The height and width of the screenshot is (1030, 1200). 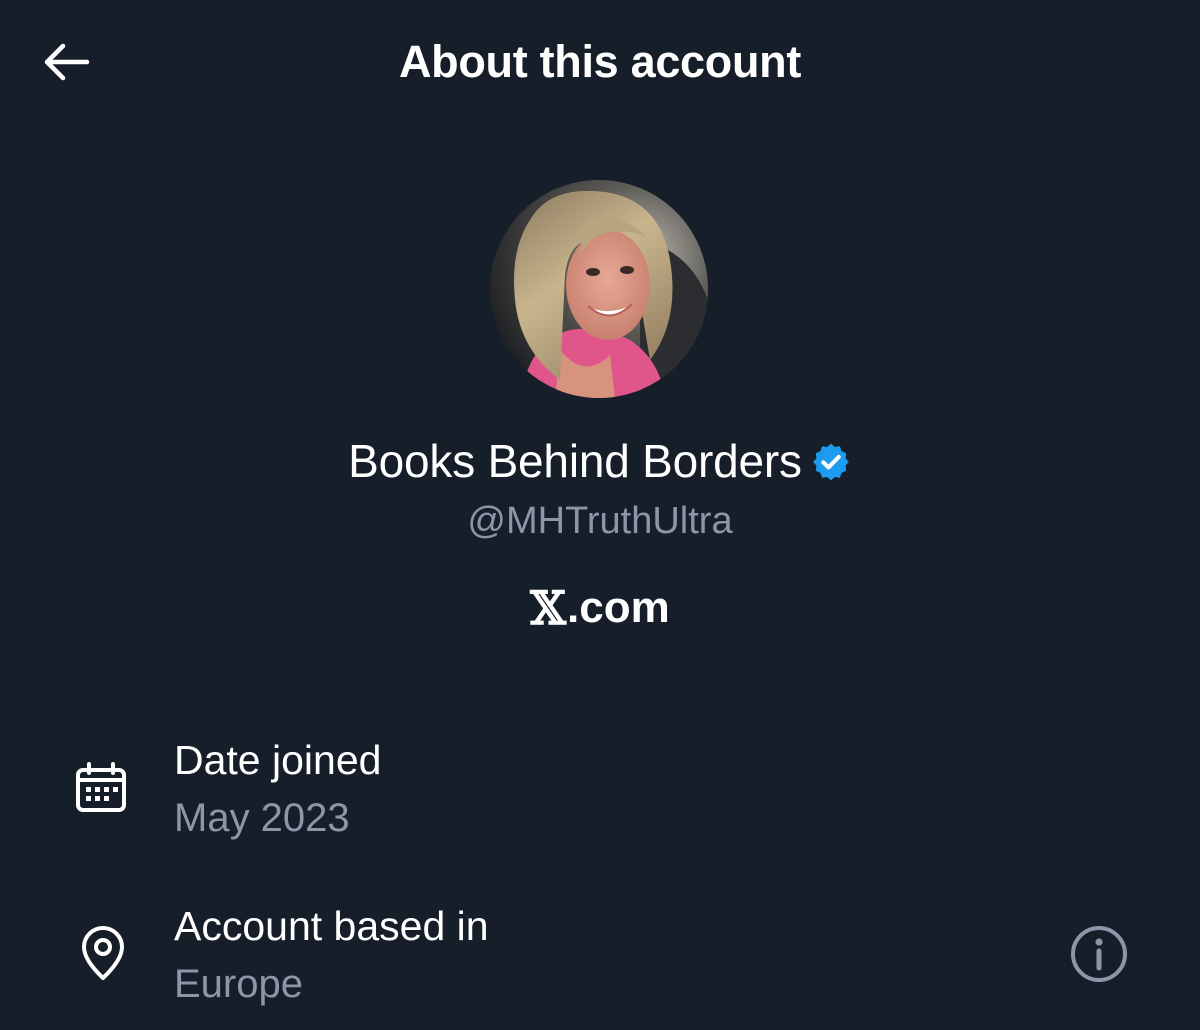 I want to click on platform-label: 𝕏 .com, so click(x=600, y=608).